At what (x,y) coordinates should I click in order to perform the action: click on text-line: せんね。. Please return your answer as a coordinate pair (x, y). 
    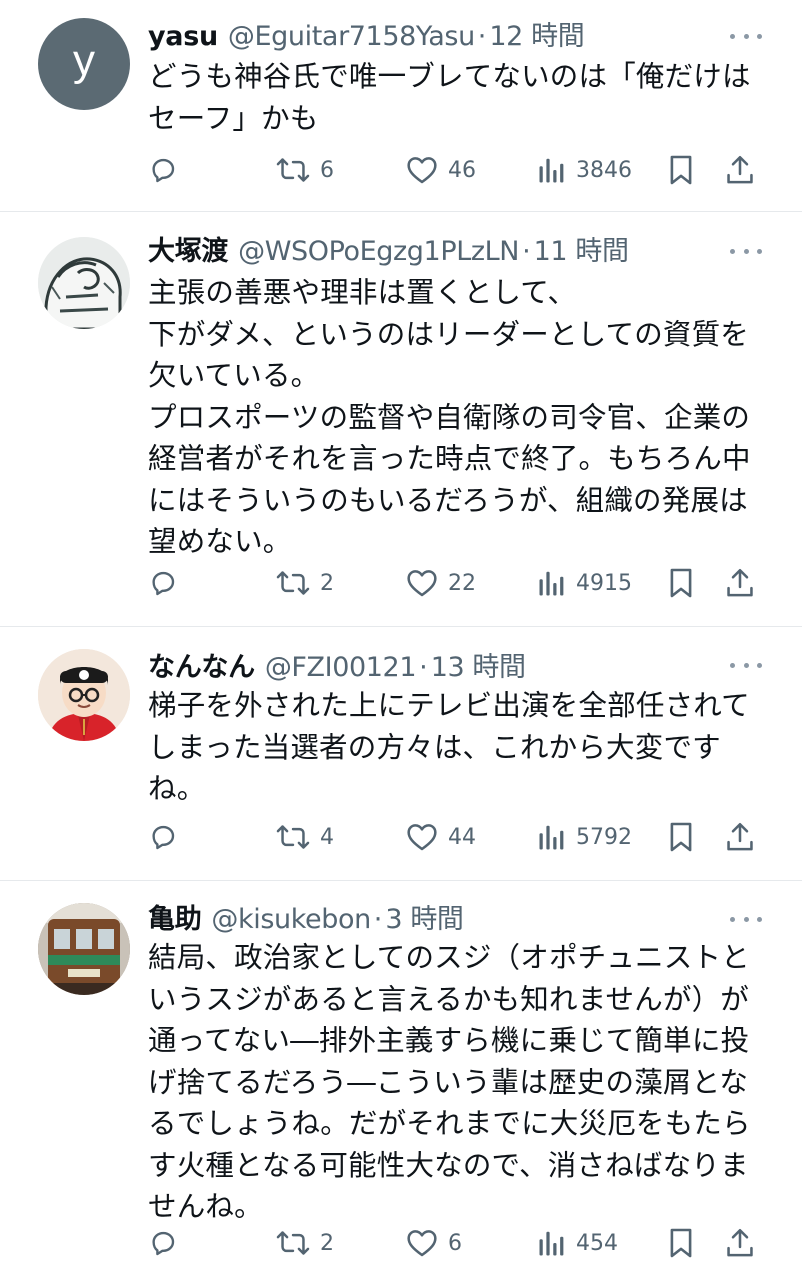
    Looking at the image, I should click on (205, 1206).